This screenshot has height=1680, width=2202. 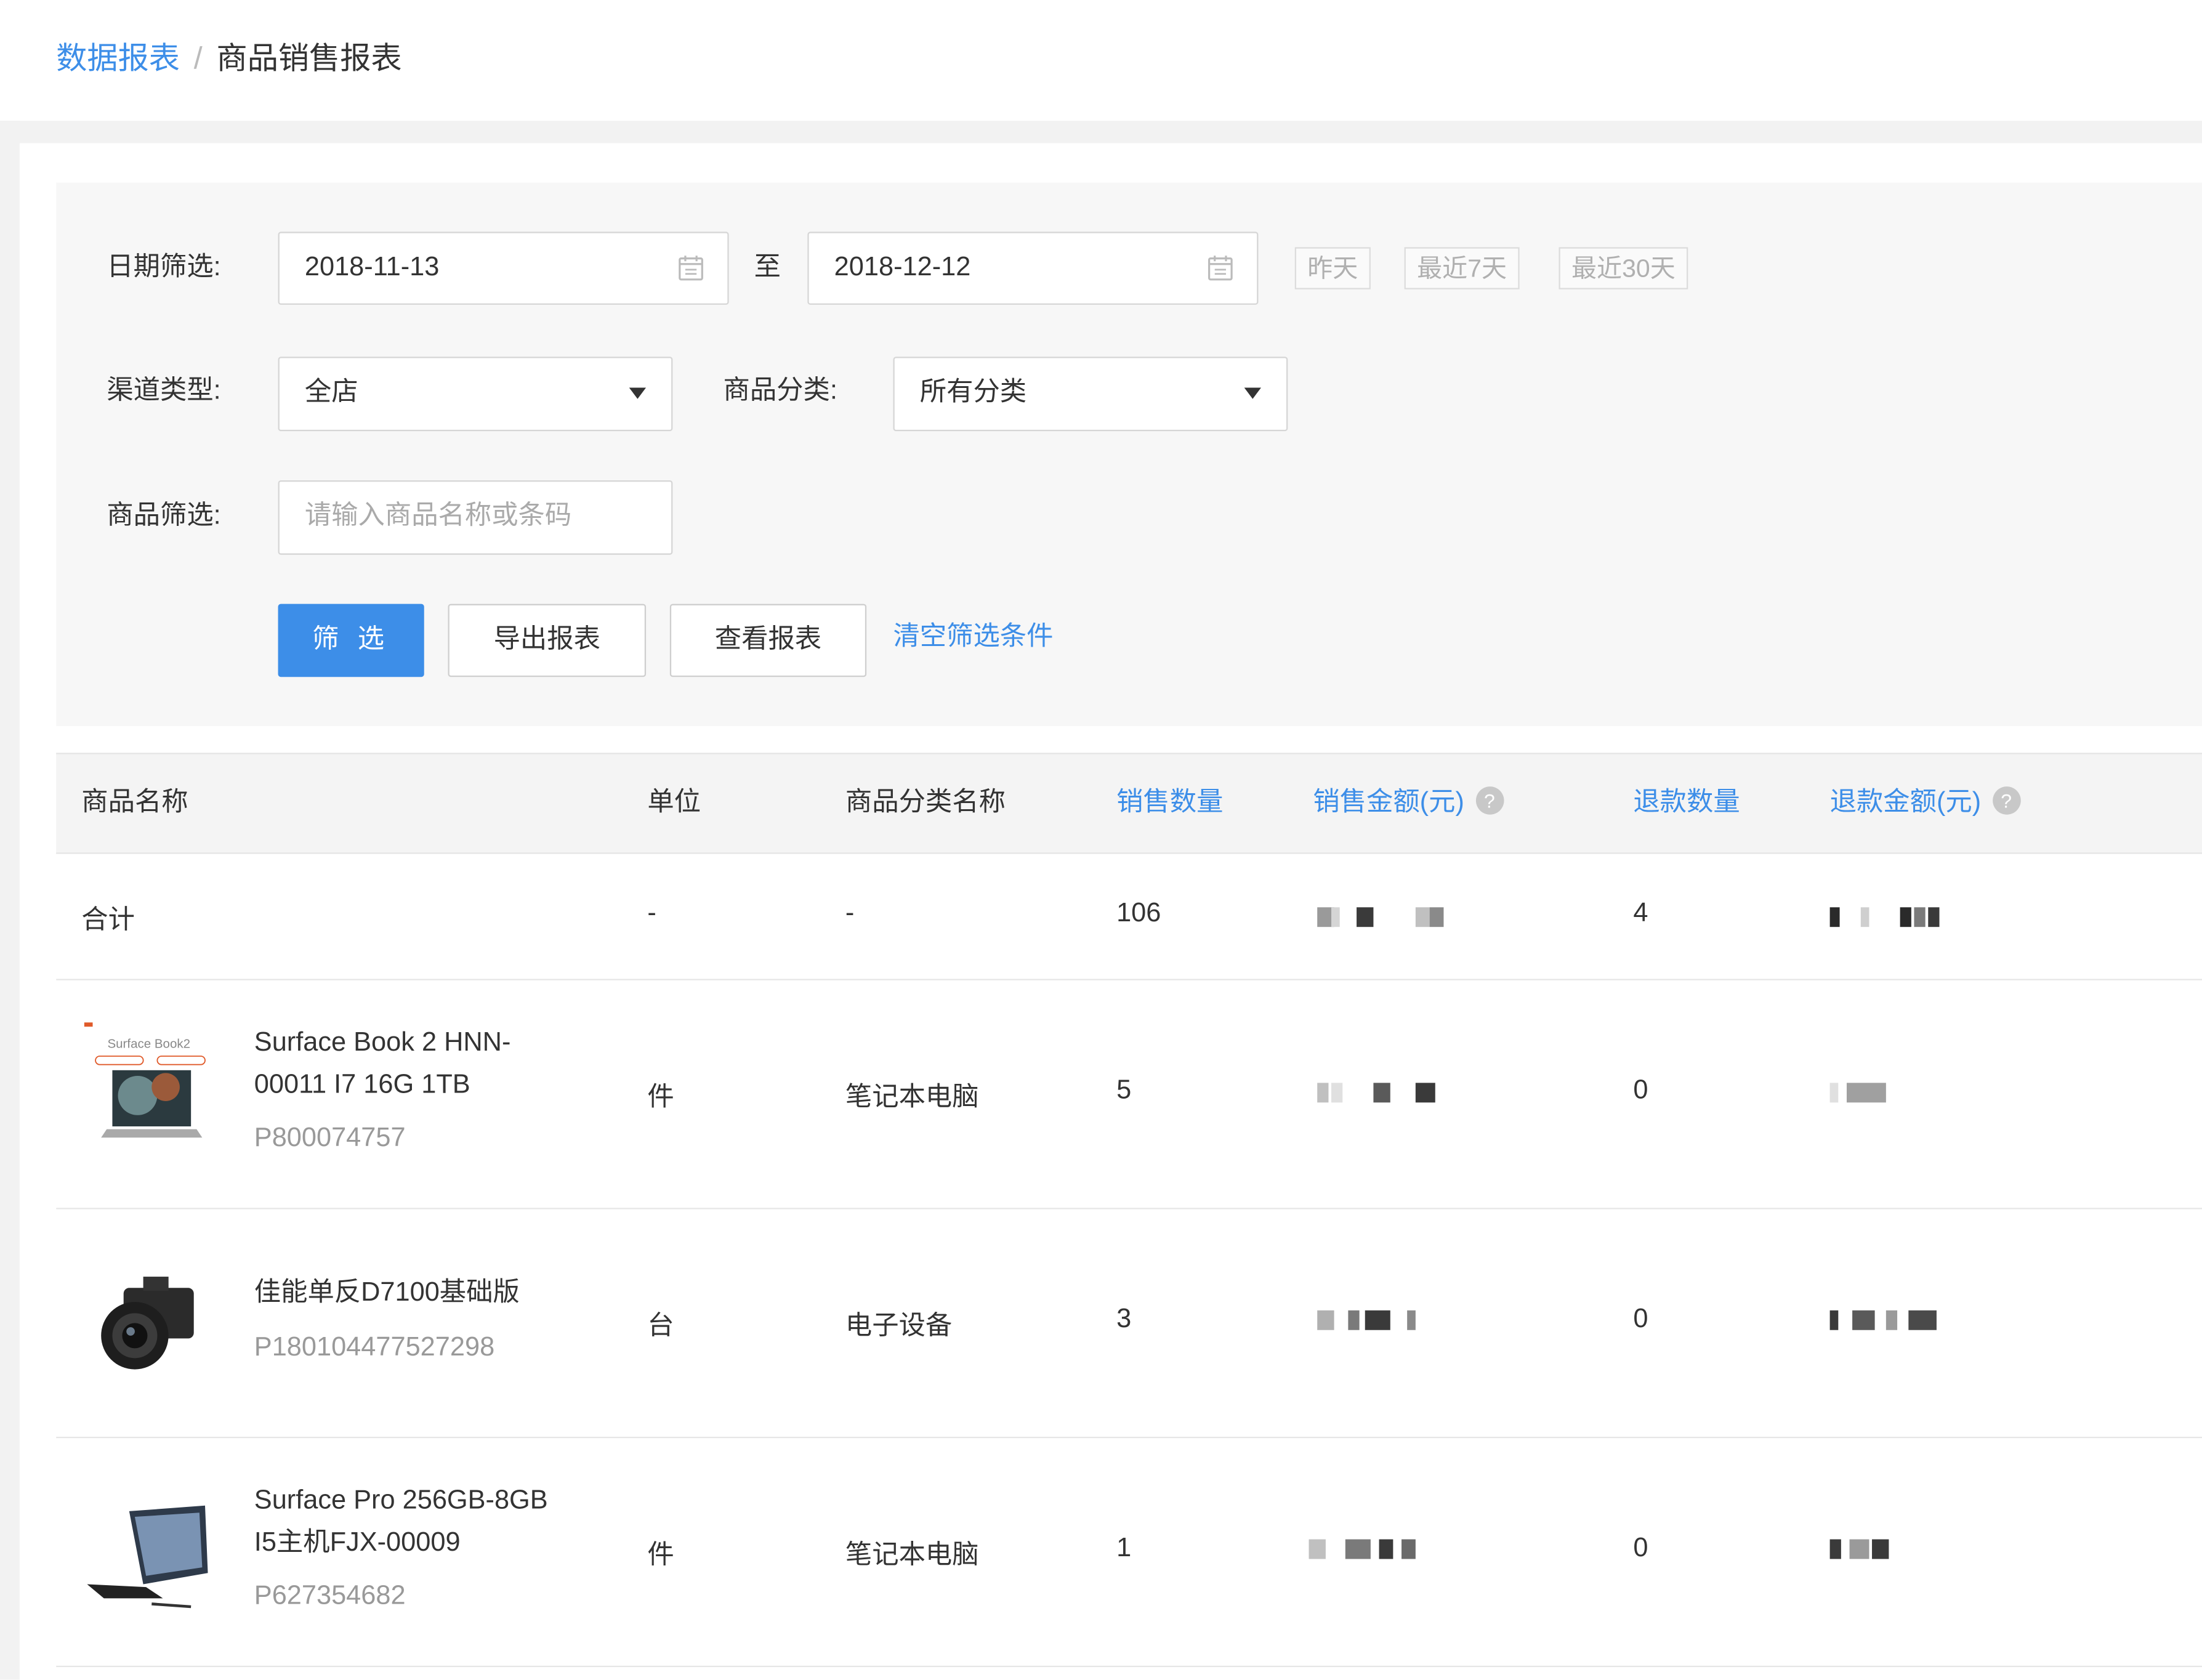 I want to click on product-sales-qty: 5, so click(x=1124, y=1090).